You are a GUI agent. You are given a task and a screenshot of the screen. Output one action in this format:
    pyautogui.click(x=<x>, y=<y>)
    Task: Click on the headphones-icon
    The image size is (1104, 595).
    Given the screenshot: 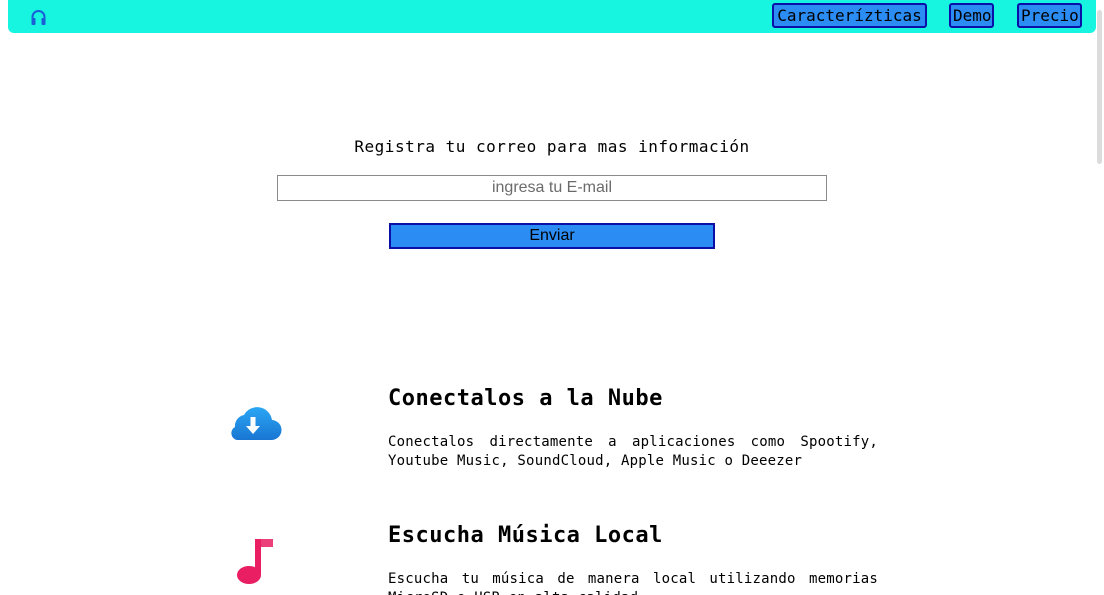 What is the action you would take?
    pyautogui.click(x=38, y=17)
    